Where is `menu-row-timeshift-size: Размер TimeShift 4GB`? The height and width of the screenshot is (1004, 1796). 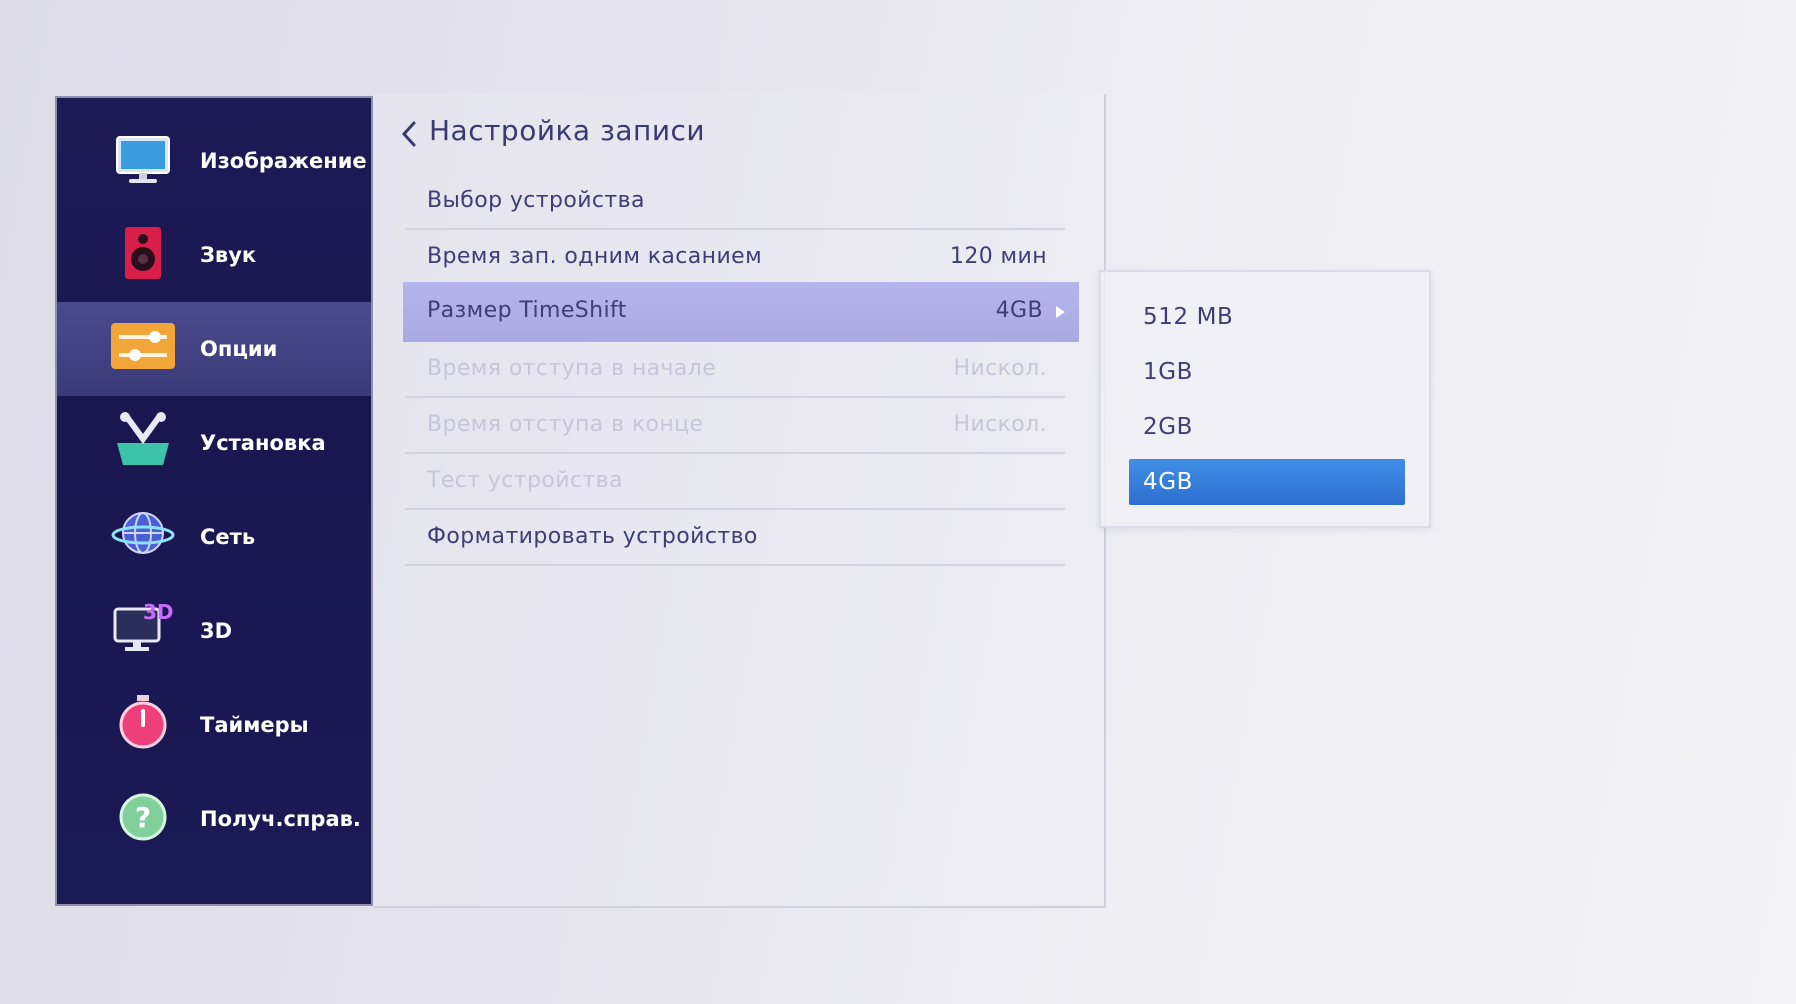 menu-row-timeshift-size: Размер TimeShift 4GB is located at coordinates (741, 312).